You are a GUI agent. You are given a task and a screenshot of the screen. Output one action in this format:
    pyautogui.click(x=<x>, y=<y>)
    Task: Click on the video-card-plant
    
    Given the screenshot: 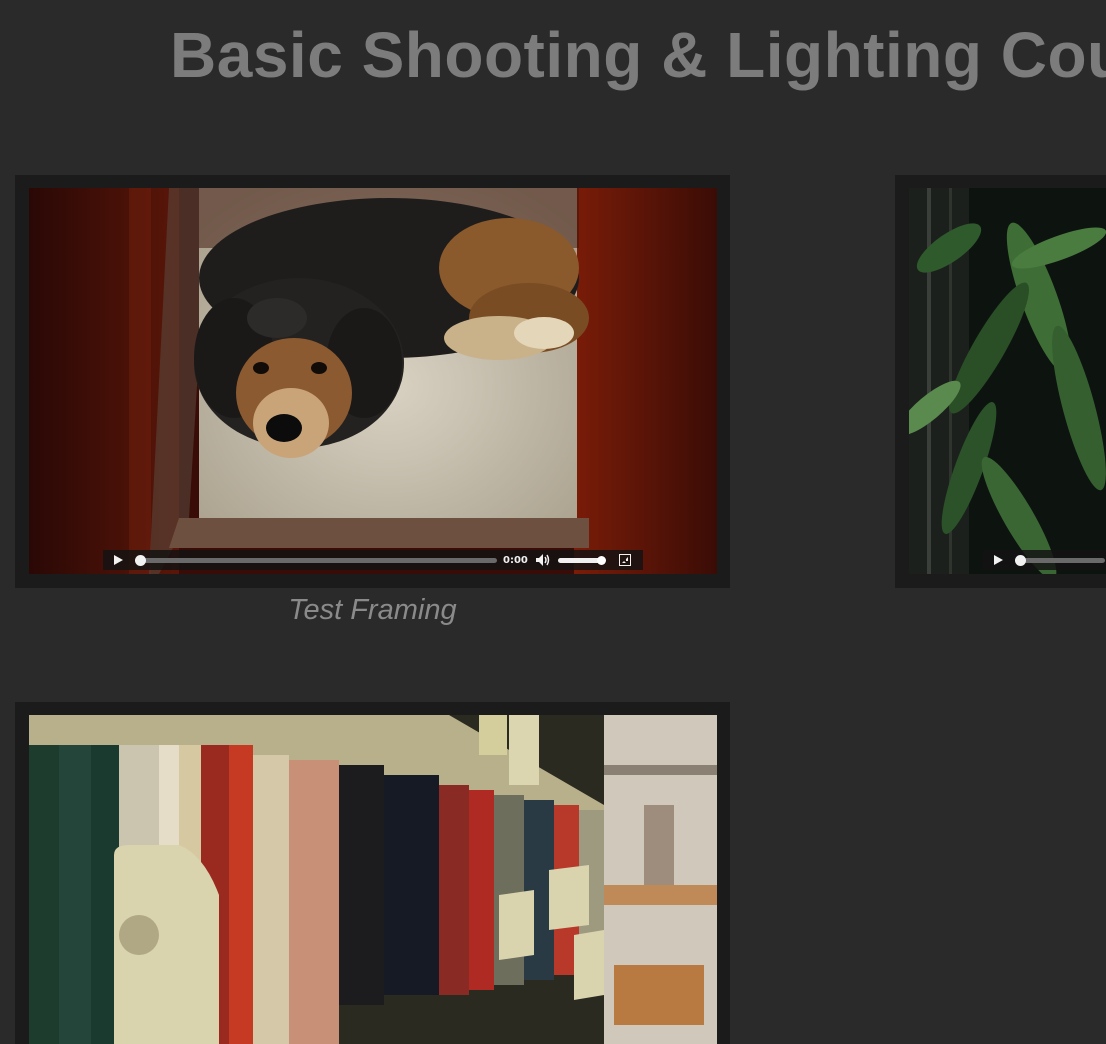 What is the action you would take?
    pyautogui.click(x=1000, y=381)
    